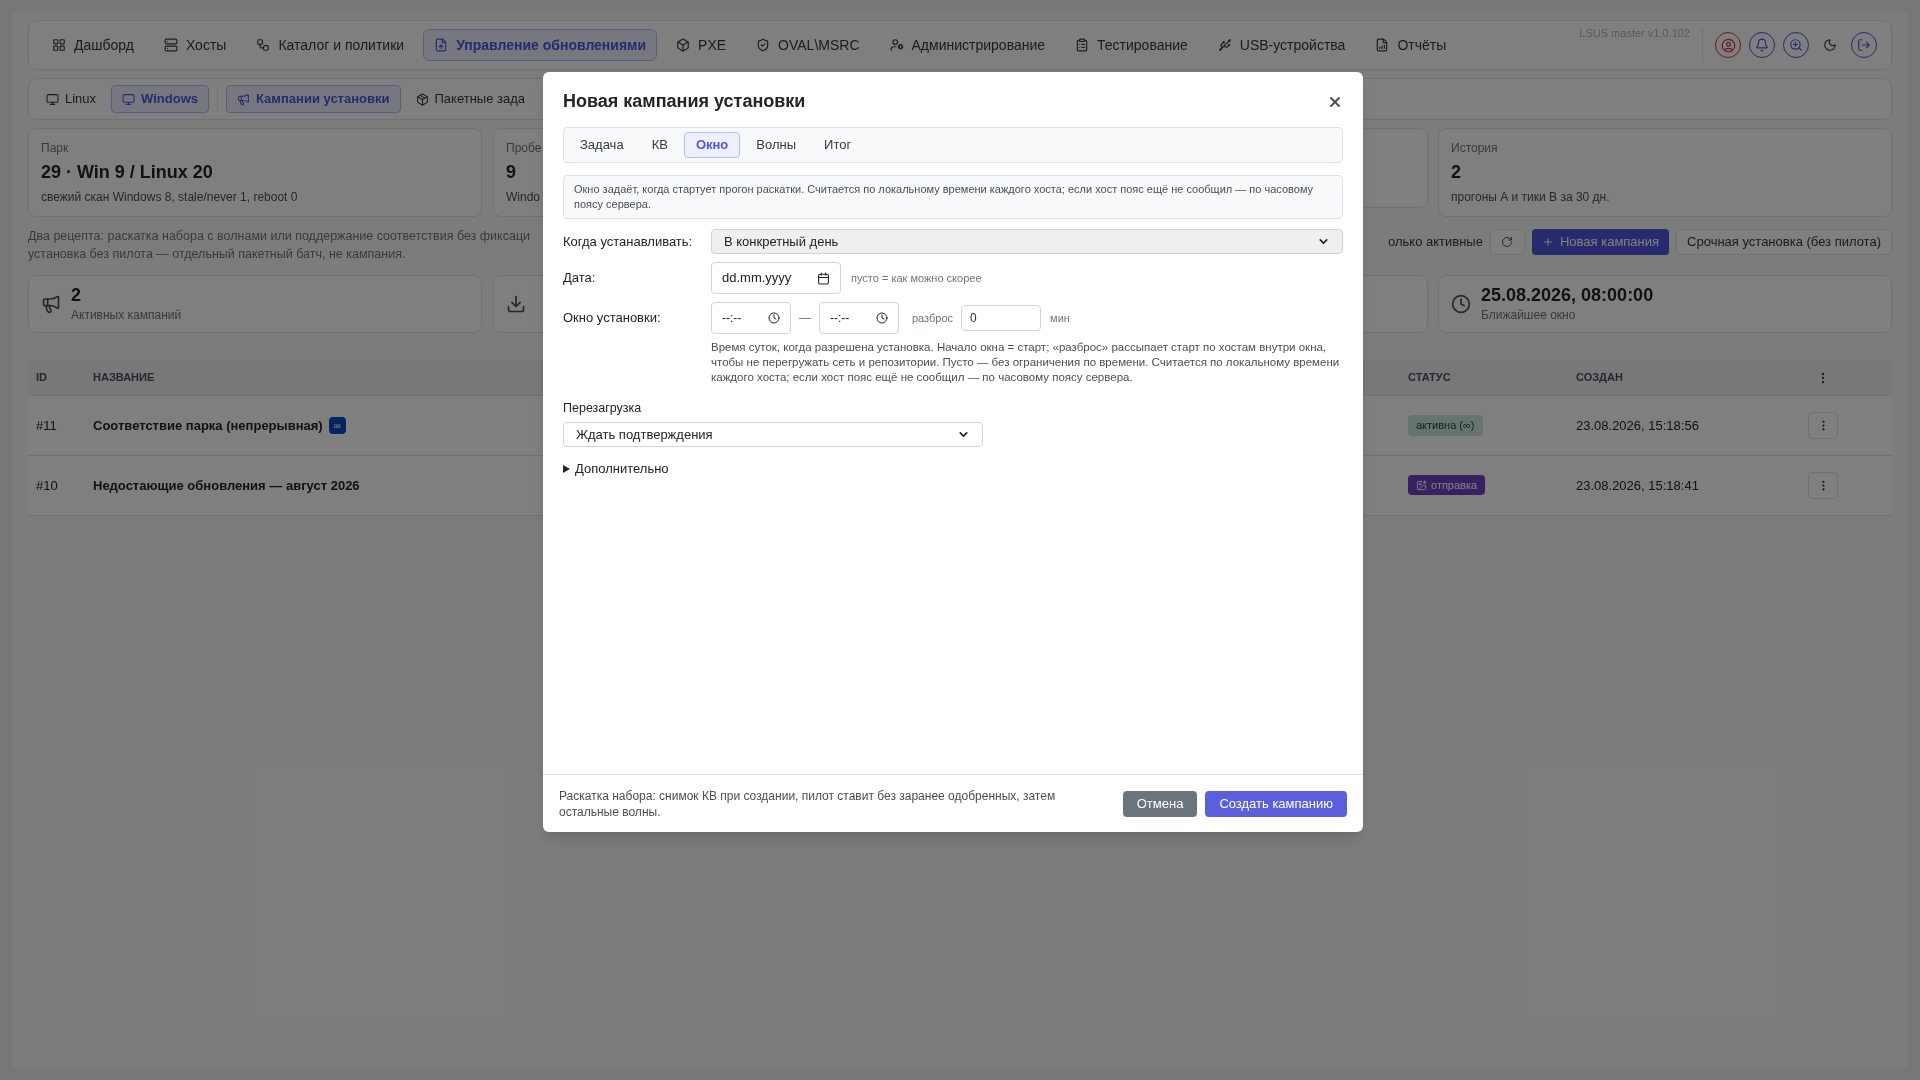 This screenshot has width=1920, height=1080. Describe the element at coordinates (1567, 295) in the screenshot. I see `kpi-value: 25.08.2026, 08:00:00` at that location.